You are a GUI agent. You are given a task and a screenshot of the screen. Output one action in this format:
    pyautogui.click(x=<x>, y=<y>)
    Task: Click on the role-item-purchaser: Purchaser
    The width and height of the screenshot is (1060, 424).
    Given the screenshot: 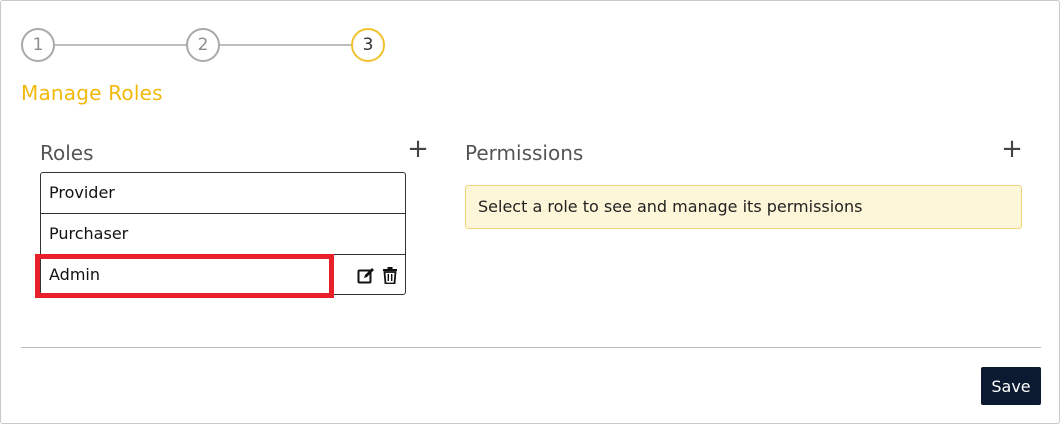 What is the action you would take?
    pyautogui.click(x=223, y=234)
    